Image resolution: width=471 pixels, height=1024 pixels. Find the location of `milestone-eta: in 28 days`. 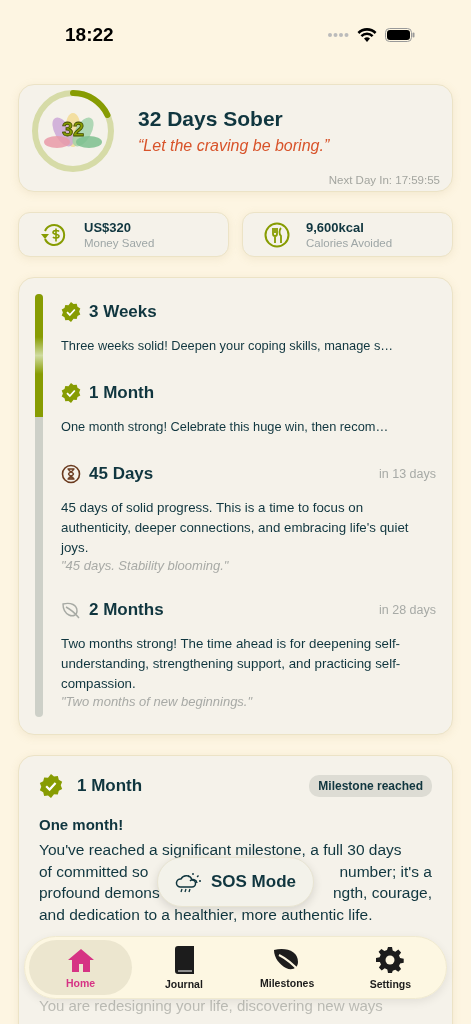

milestone-eta: in 28 days is located at coordinates (407, 610).